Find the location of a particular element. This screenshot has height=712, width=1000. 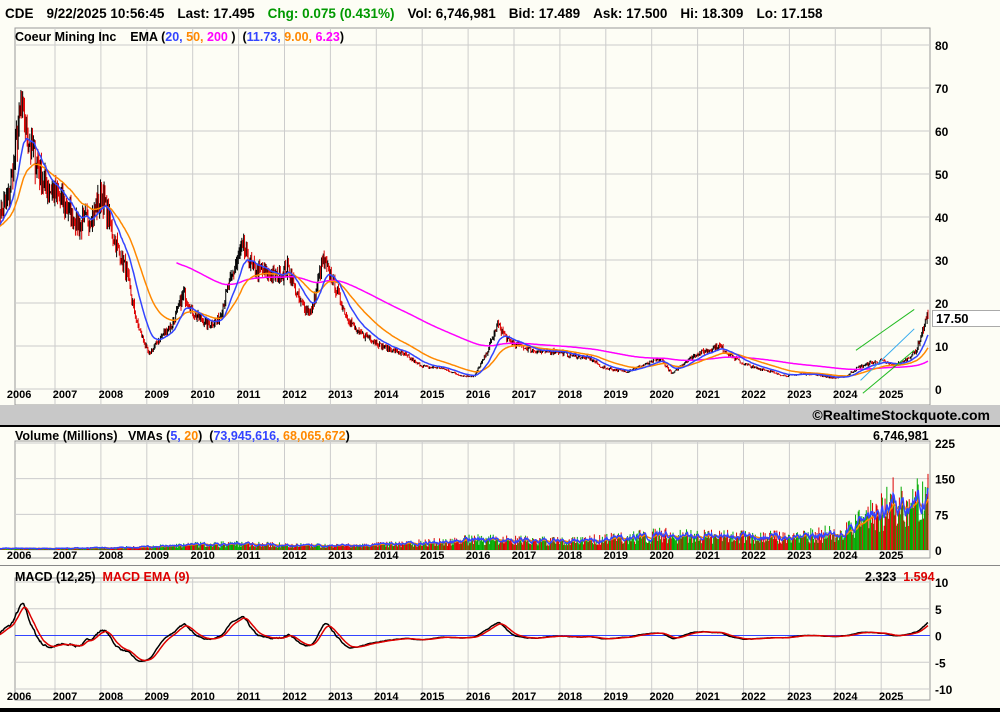

ema200-value: 6.23 is located at coordinates (327, 37).